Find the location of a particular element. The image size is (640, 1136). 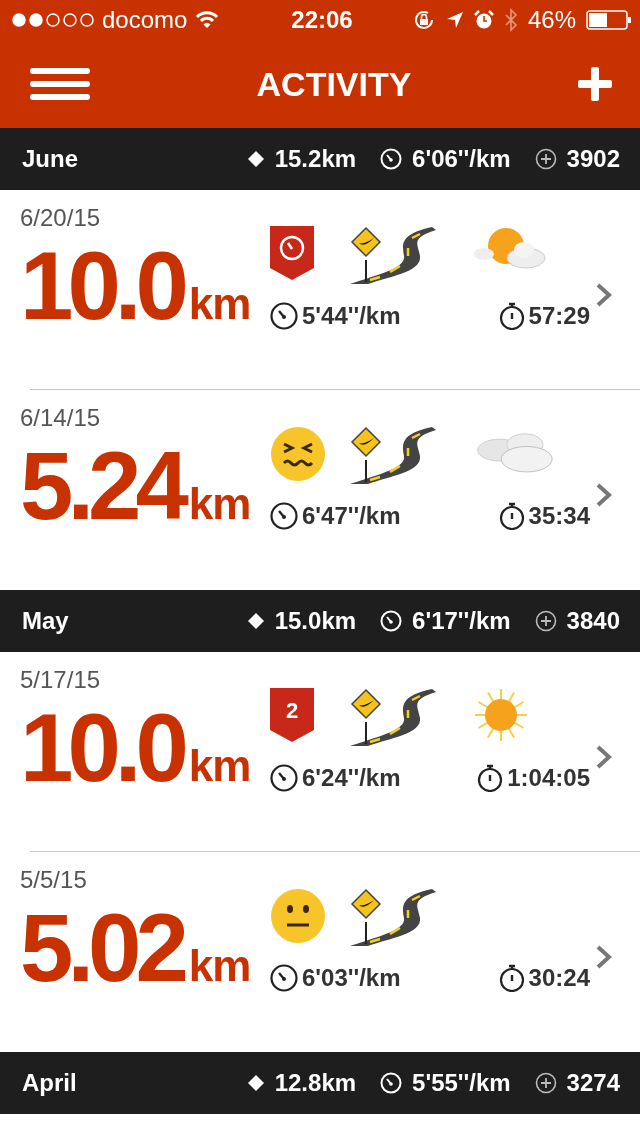

partly-cloudy-icon is located at coordinates (510, 249).